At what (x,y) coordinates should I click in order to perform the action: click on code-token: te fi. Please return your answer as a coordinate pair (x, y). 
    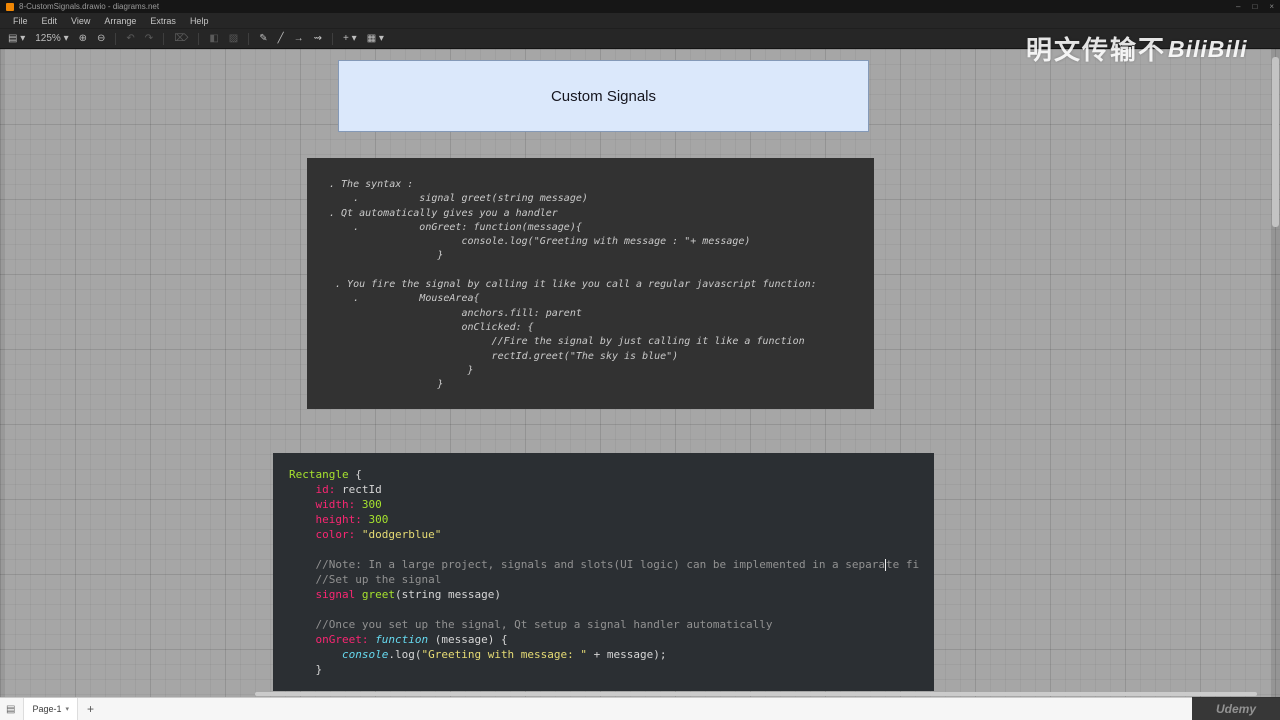
    Looking at the image, I should click on (903, 564).